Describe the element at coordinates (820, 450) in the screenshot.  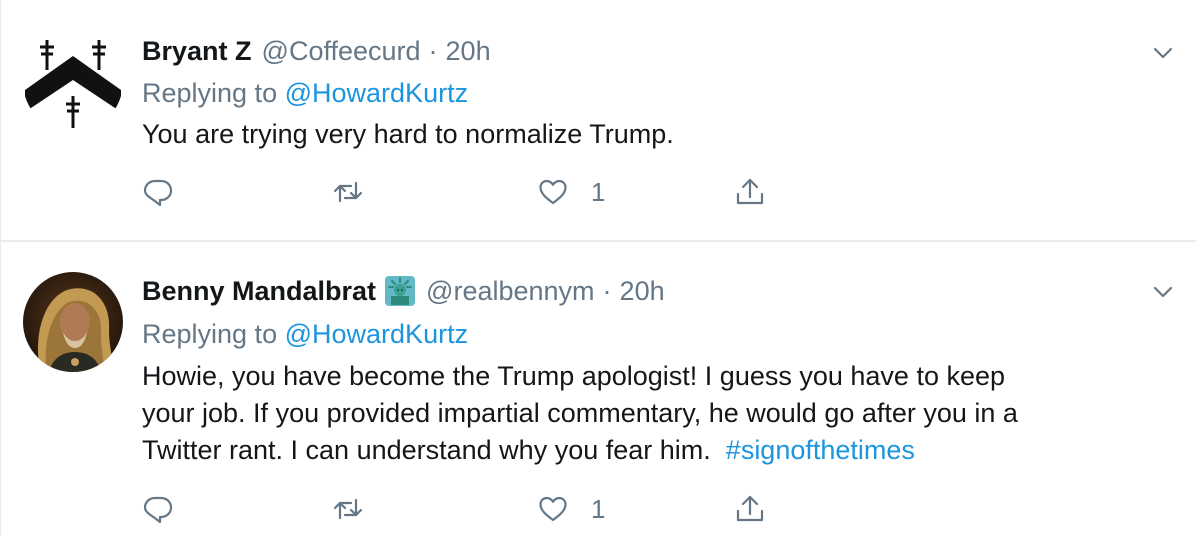
I see `hashtag-link: #signofthetimes` at that location.